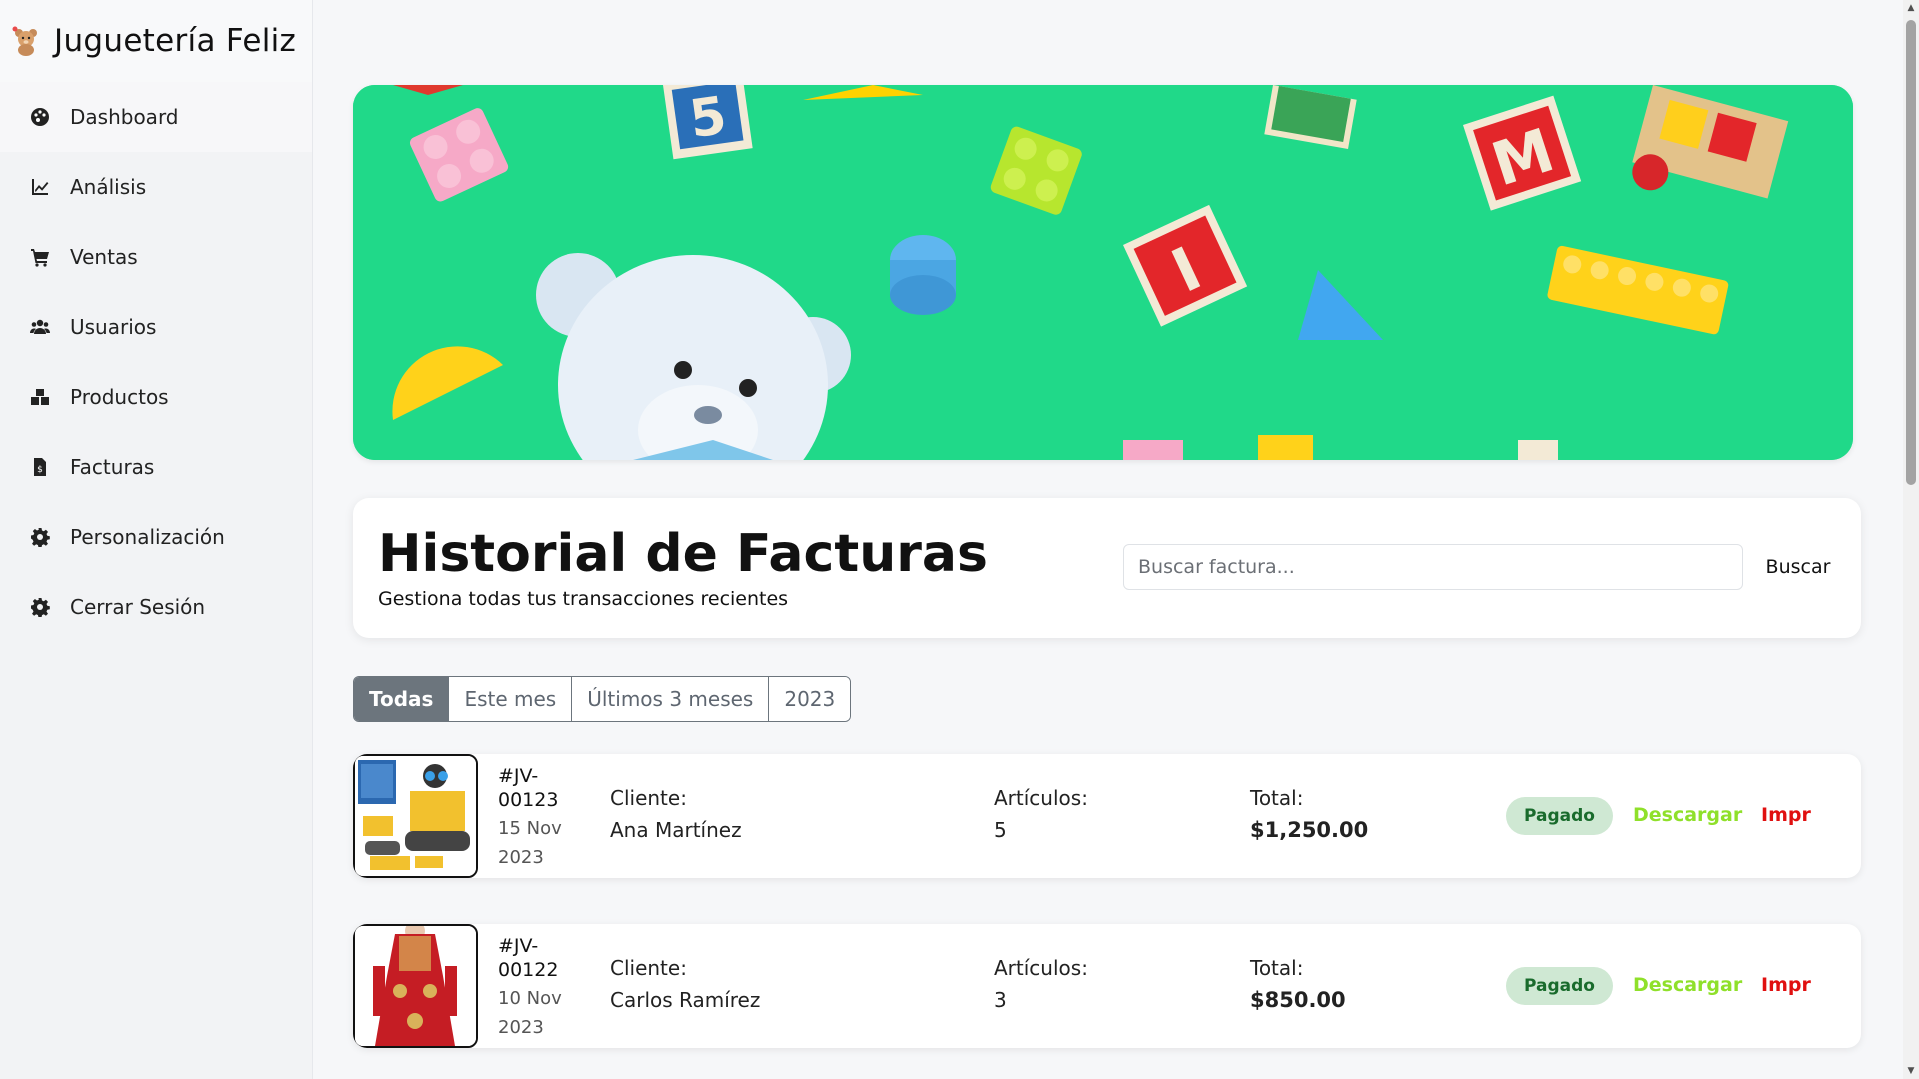 This screenshot has width=1919, height=1079. Describe the element at coordinates (40, 327) in the screenshot. I see `users-icon` at that location.